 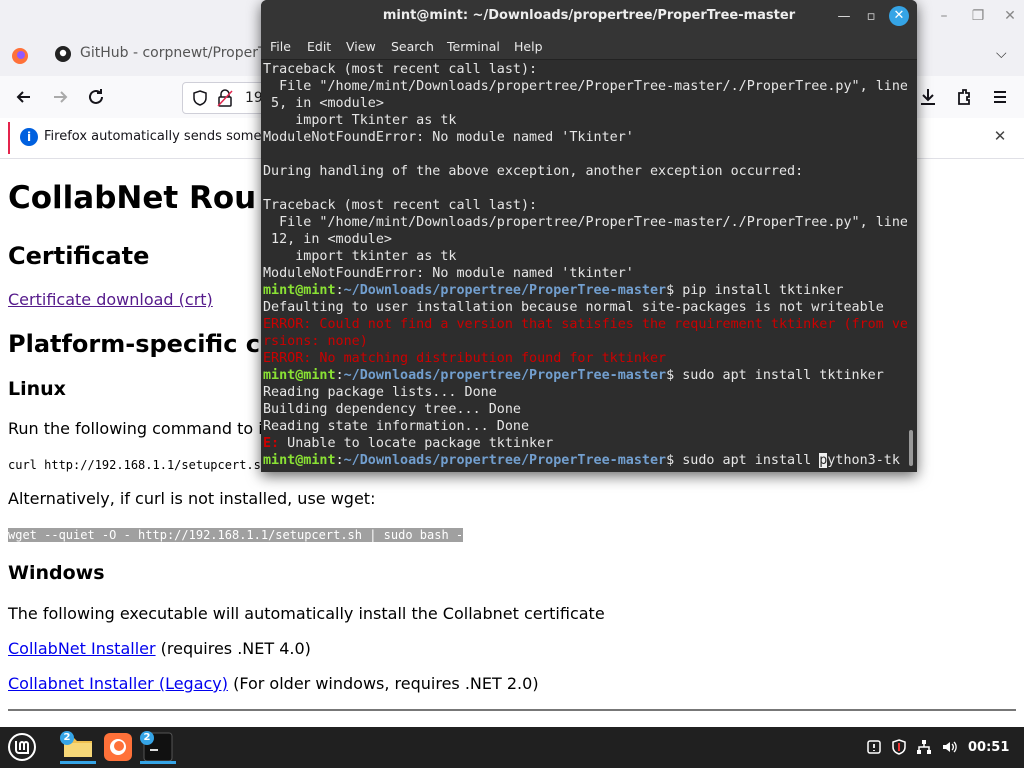 What do you see at coordinates (233, 648) in the screenshot?
I see `installer-note: (requires .NET 4.0)` at bounding box center [233, 648].